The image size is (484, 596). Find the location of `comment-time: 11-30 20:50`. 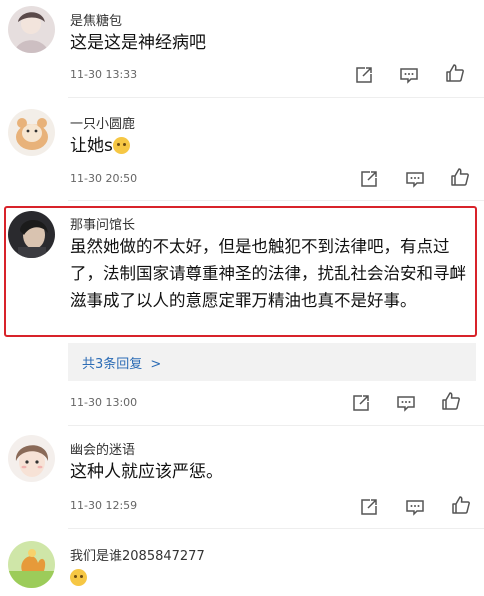

comment-time: 11-30 20:50 is located at coordinates (104, 178).